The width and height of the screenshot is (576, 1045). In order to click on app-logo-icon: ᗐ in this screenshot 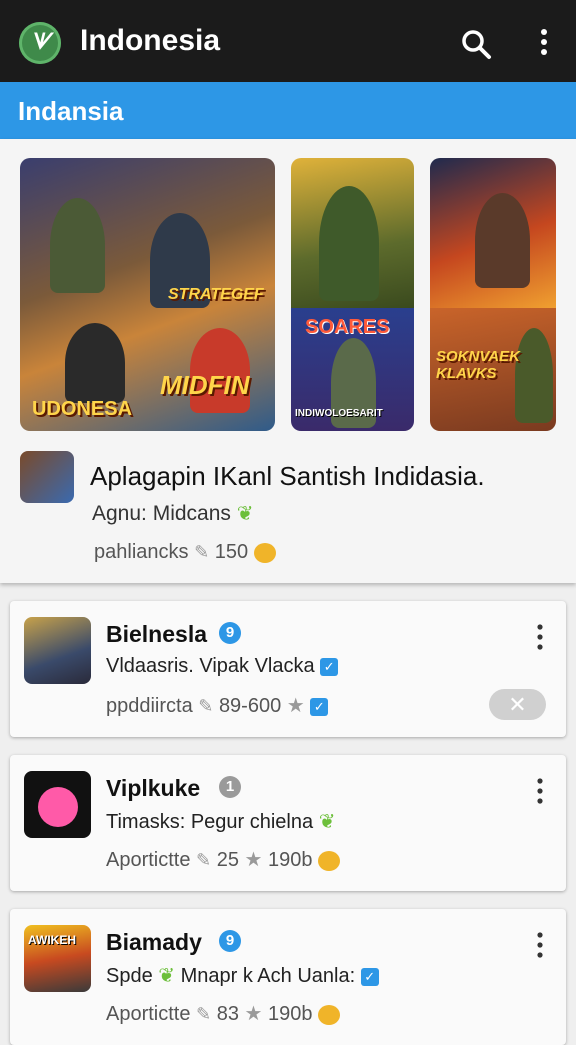, I will do `click(40, 43)`.